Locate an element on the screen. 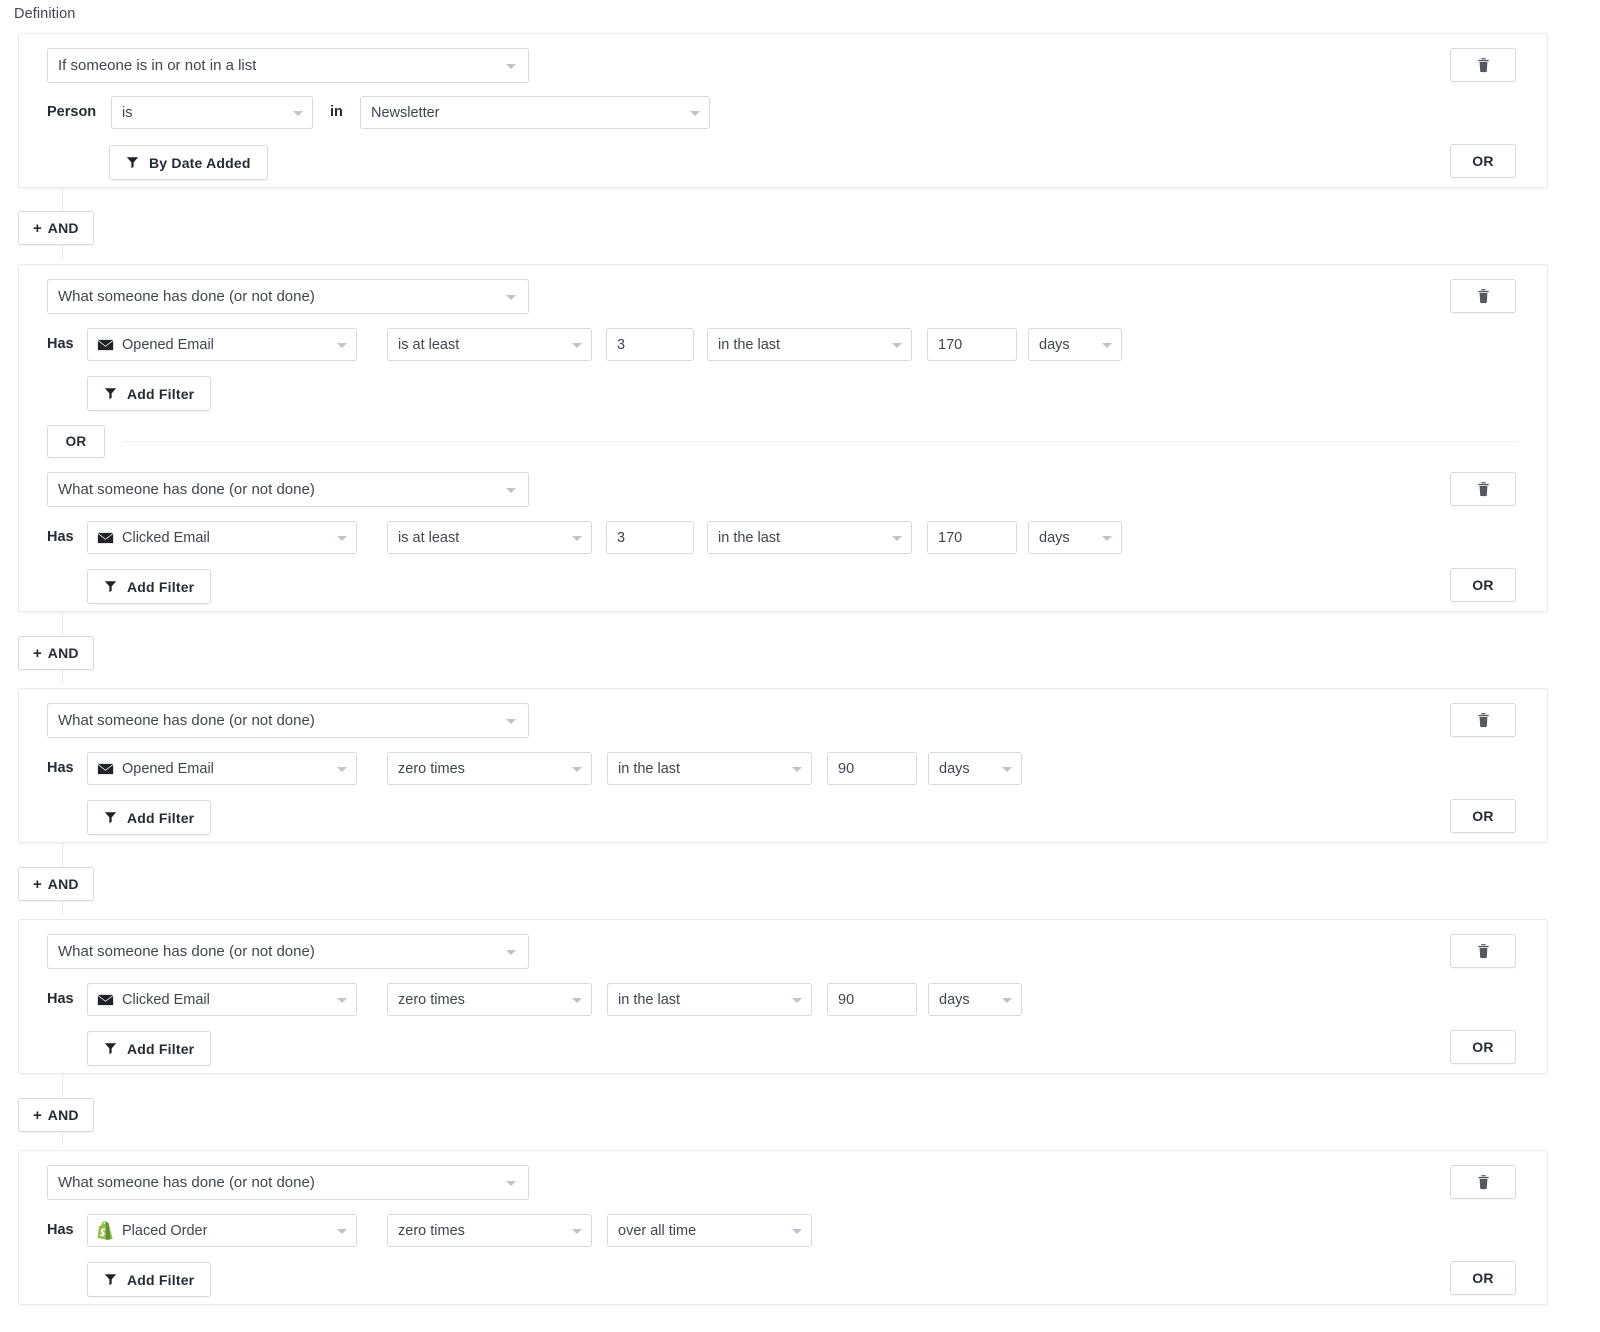  has-label: Has is located at coordinates (60, 537).